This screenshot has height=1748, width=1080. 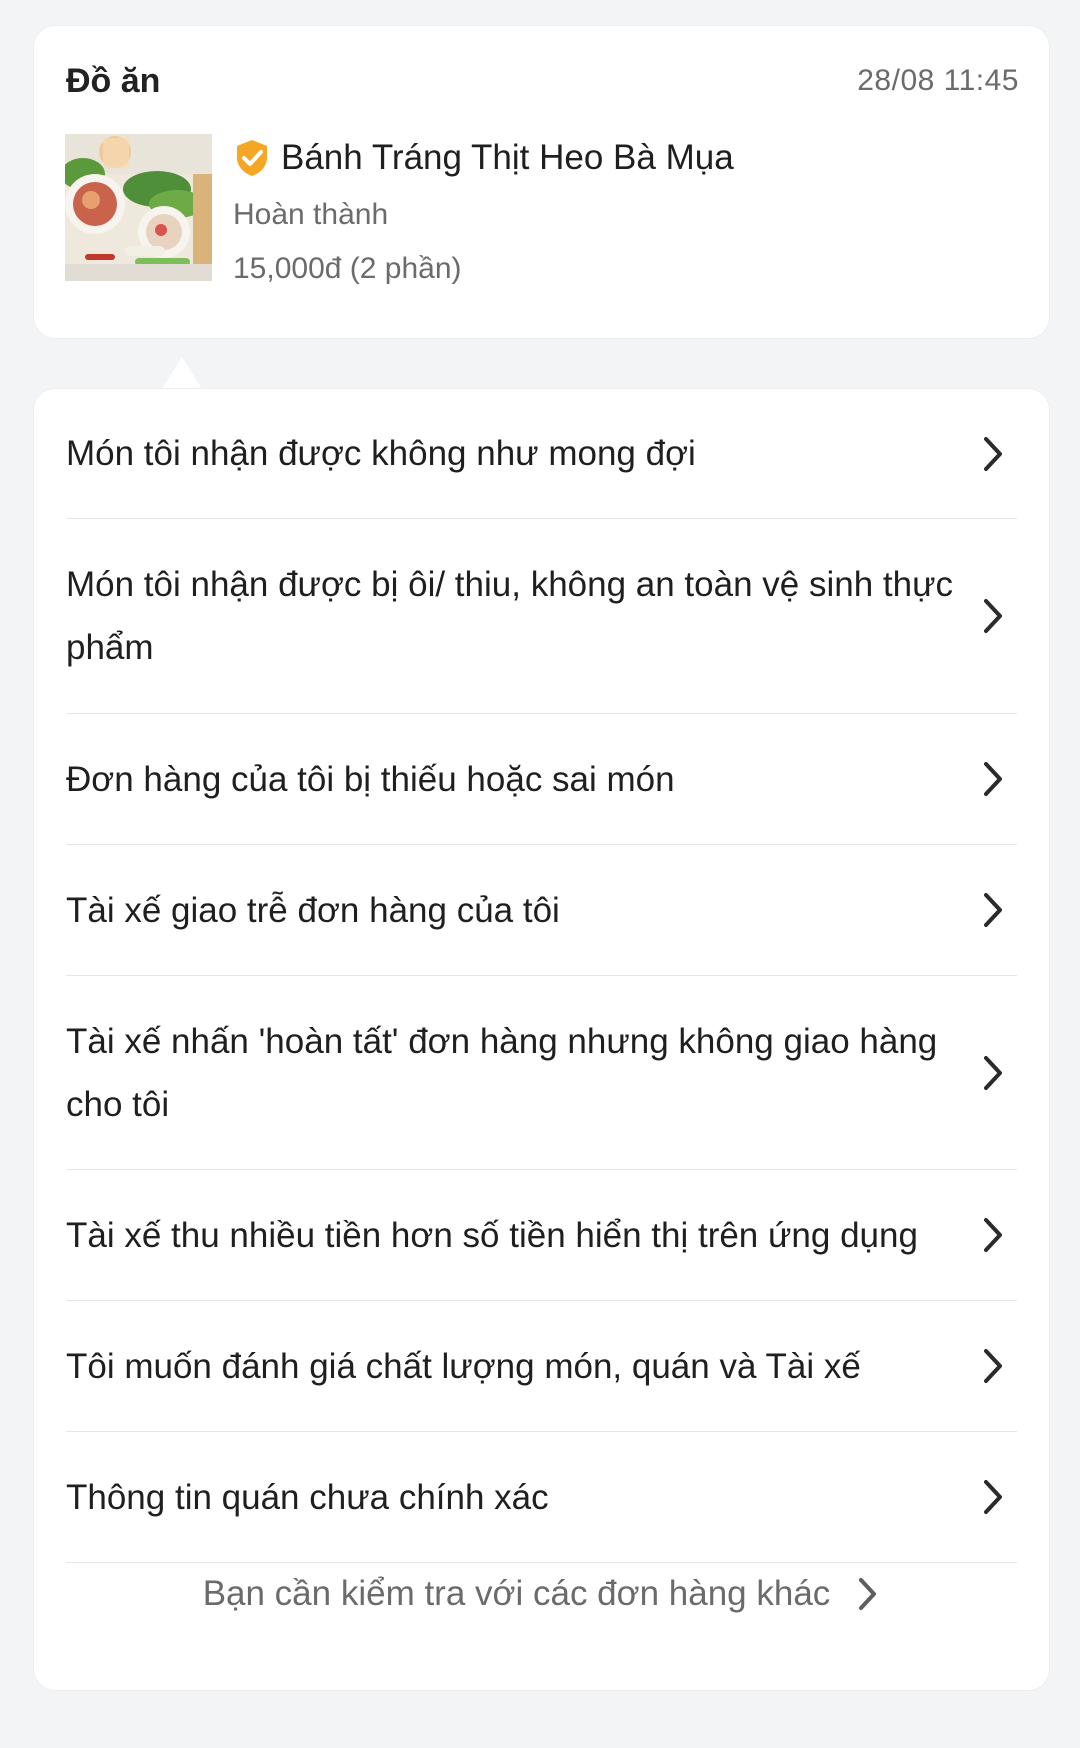 I want to click on other-orders-label: Bạn cần kiểm tra với các đơn hàng khác, so click(x=516, y=1593).